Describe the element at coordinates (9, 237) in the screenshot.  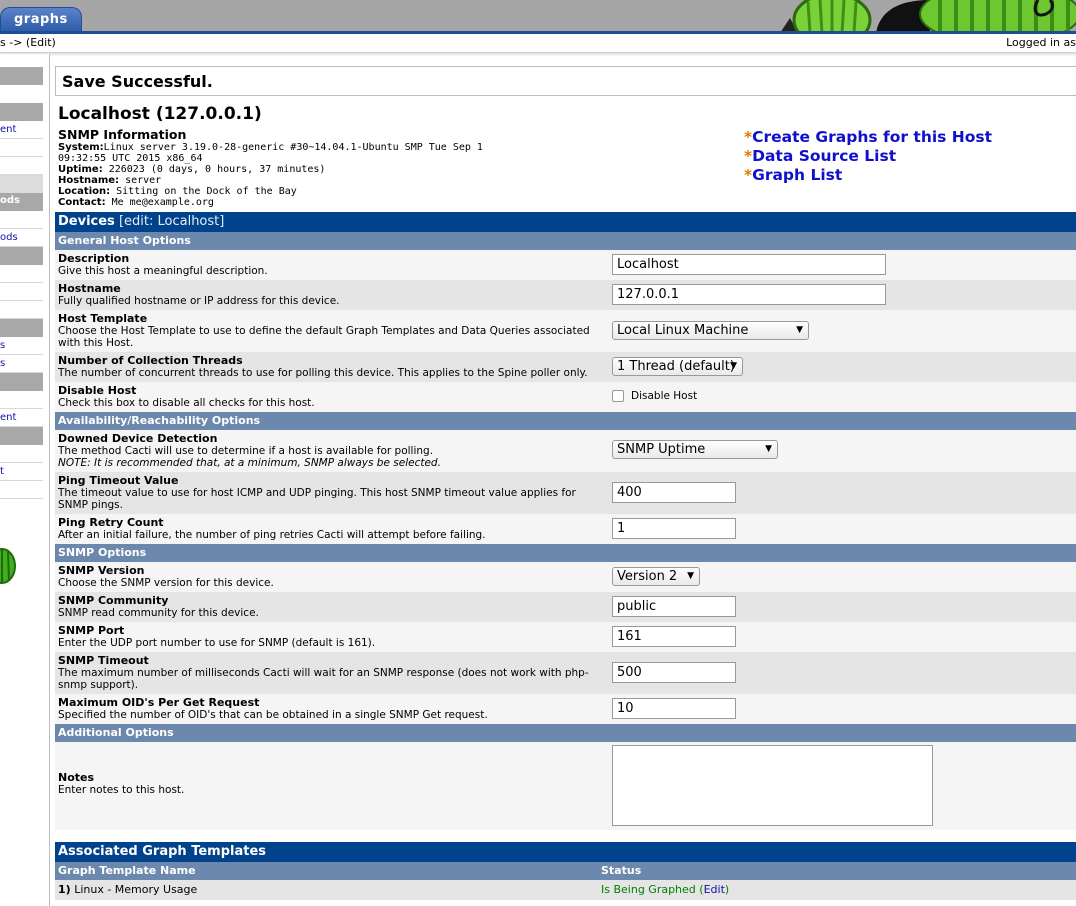
I see `sidebar-link: ods` at that location.